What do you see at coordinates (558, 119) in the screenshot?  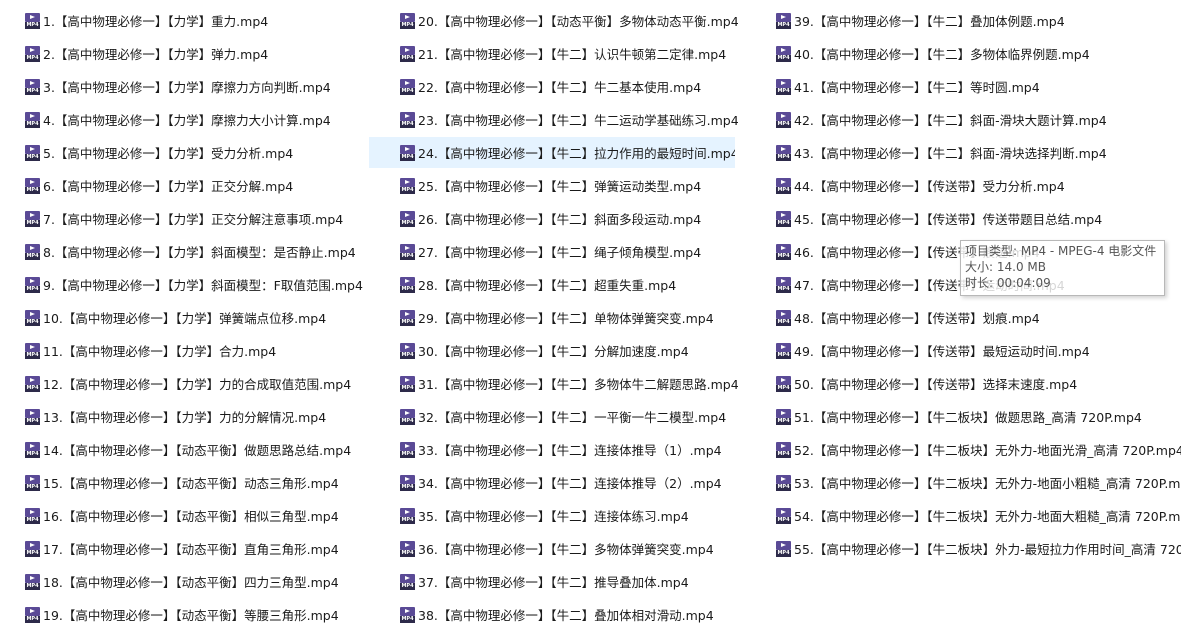 I see `file-item: MP4 23.【高中物理必修一】【牛二】牛二运动学基础练习.mp4` at bounding box center [558, 119].